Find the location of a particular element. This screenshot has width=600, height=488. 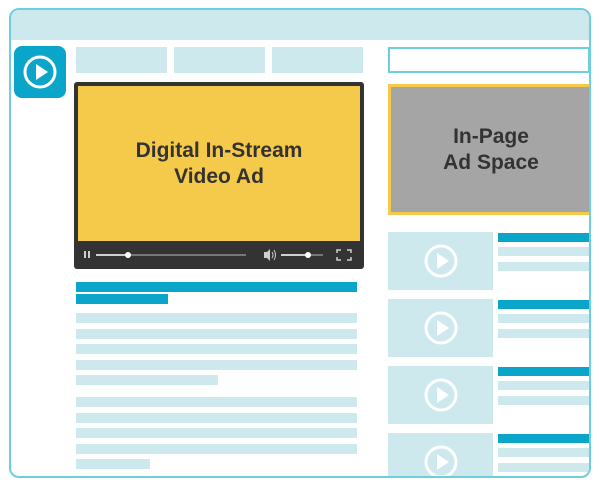

video-ad-line-1: Digital In-Stream is located at coordinates (219, 150).